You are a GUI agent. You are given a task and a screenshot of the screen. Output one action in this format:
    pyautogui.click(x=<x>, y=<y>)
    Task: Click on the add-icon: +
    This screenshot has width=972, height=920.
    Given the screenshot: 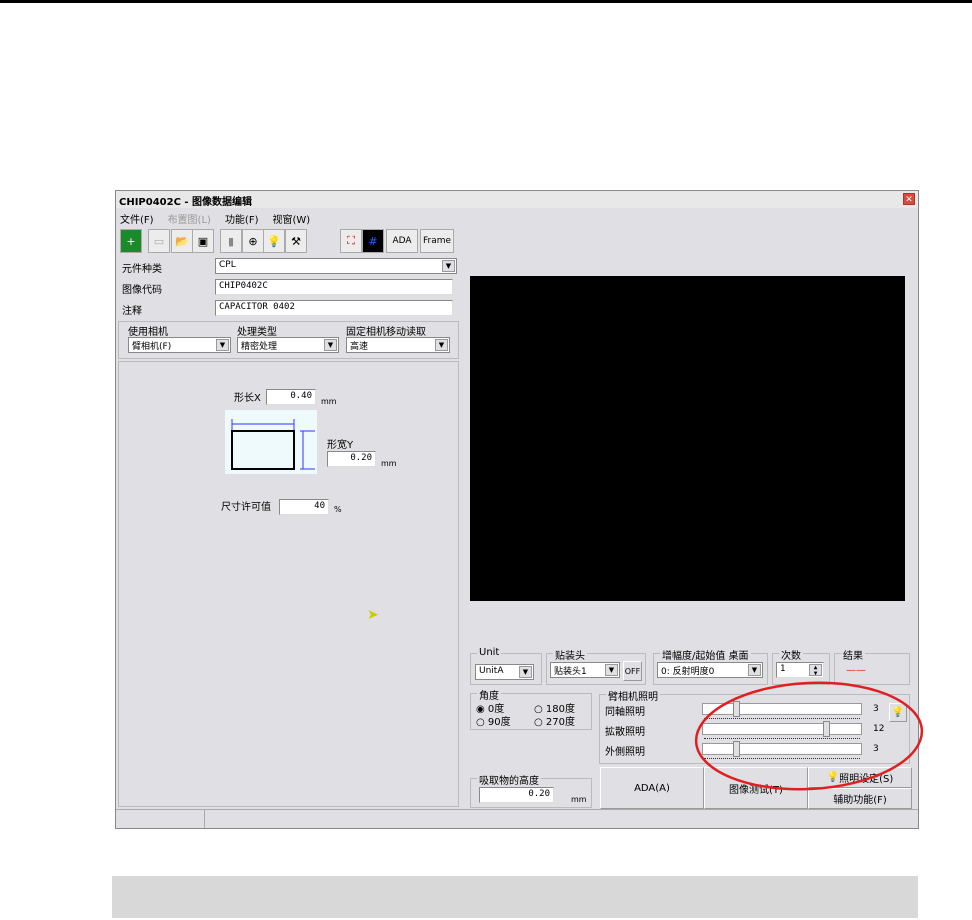 What is the action you would take?
    pyautogui.click(x=131, y=241)
    